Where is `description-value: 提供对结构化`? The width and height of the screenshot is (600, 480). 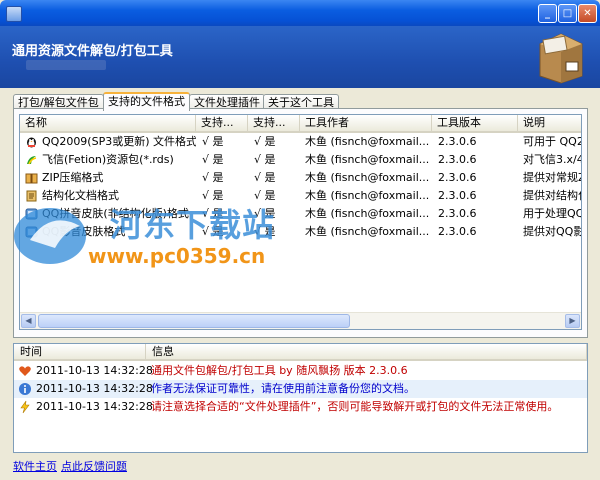 description-value: 提供对结构化 is located at coordinates (552, 195).